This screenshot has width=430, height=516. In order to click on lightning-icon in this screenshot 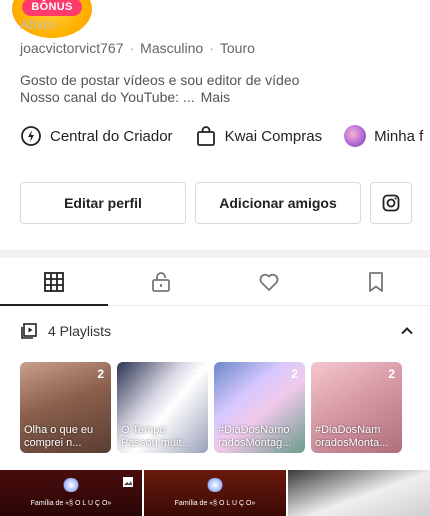, I will do `click(31, 136)`.